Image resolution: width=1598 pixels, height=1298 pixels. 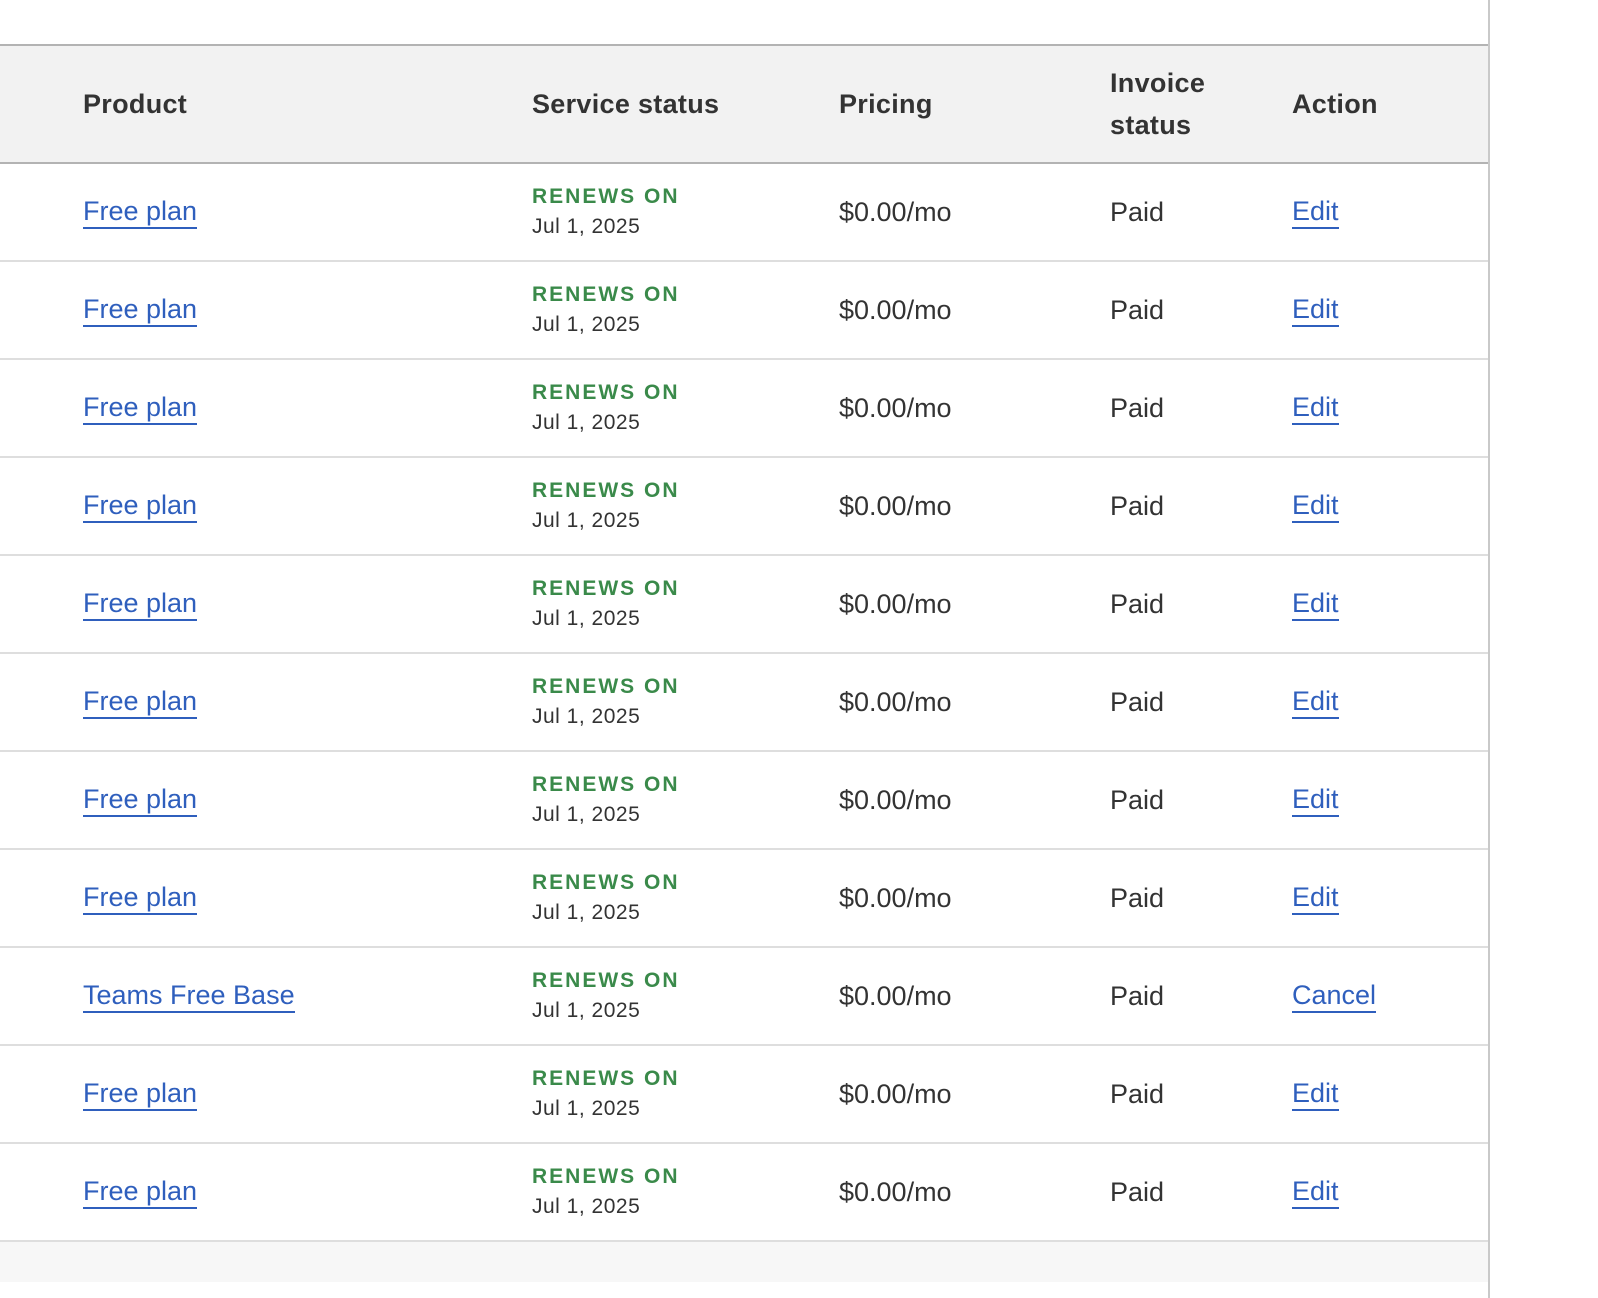 I want to click on header-invoice-status: Invoice status, so click(x=1158, y=104).